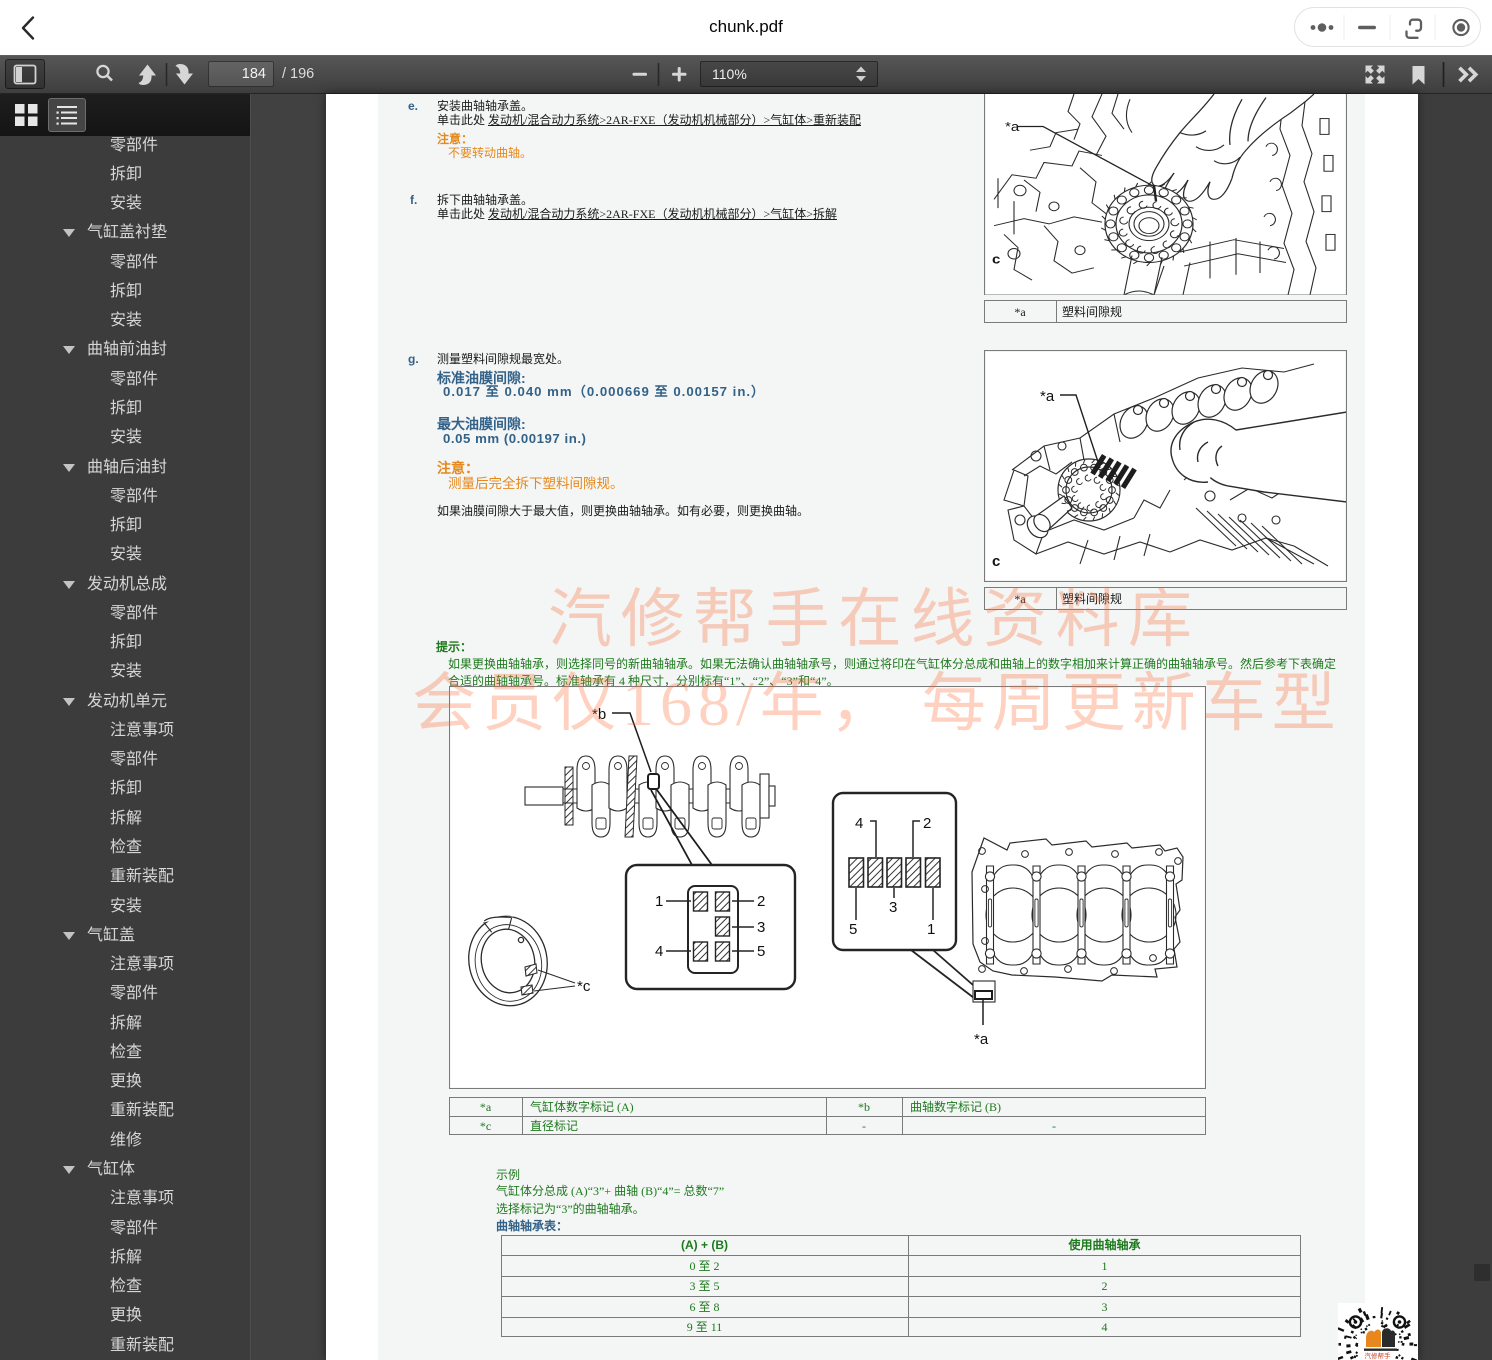 This screenshot has height=1360, width=1492. What do you see at coordinates (1378, 1355) in the screenshot?
I see `svg-text: 汽修帮手` at bounding box center [1378, 1355].